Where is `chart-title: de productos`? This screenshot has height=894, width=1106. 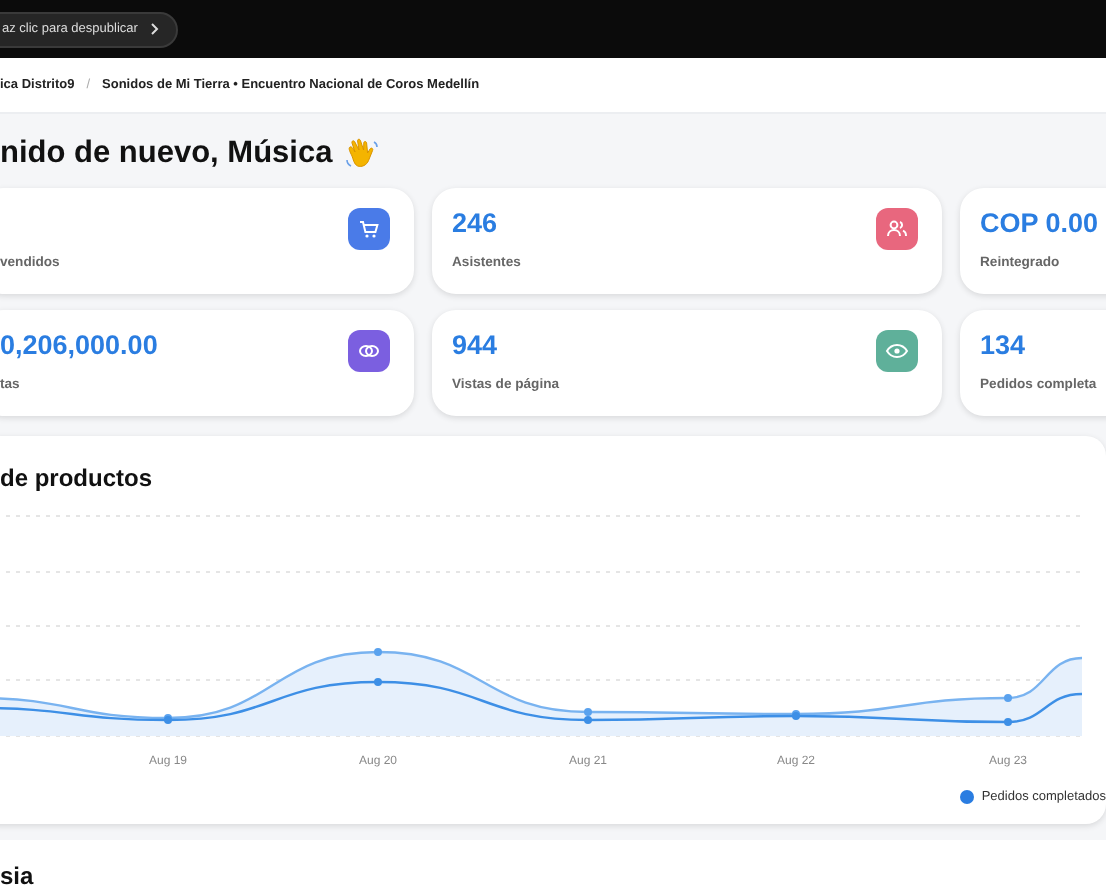
chart-title: de productos is located at coordinates (77, 479).